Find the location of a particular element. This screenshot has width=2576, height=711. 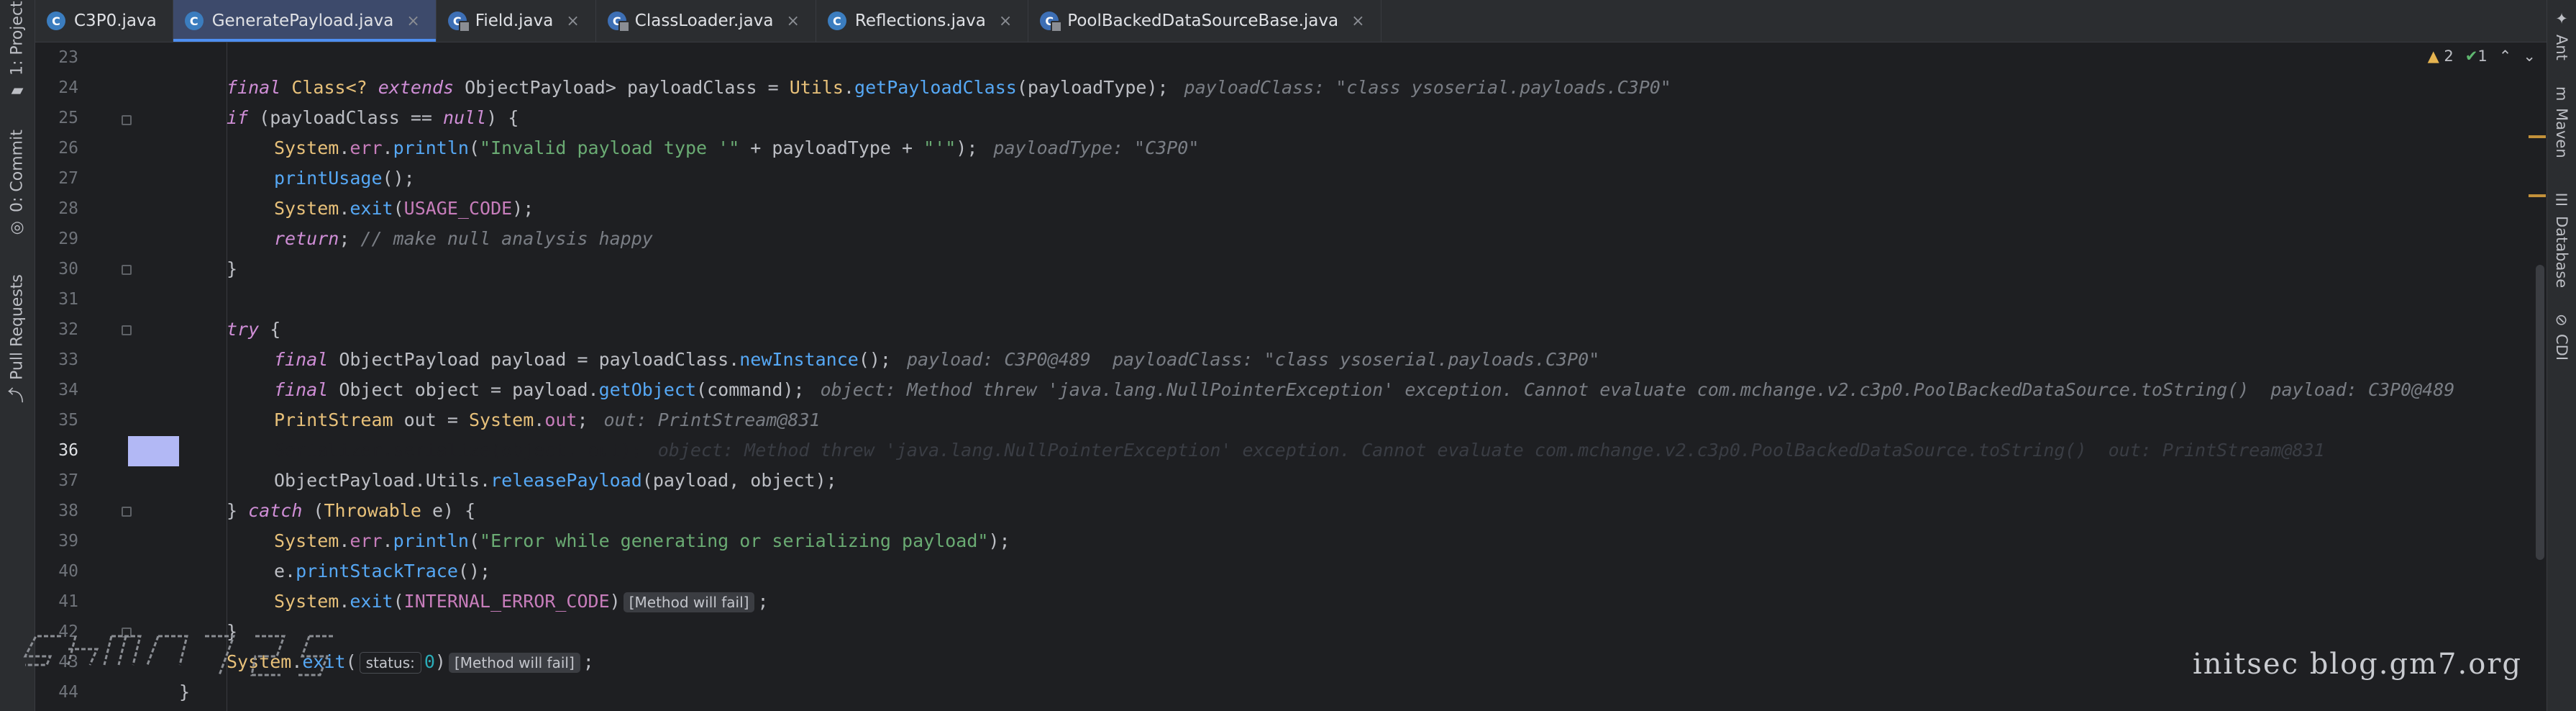

check-count: ✔1 is located at coordinates (2476, 56).